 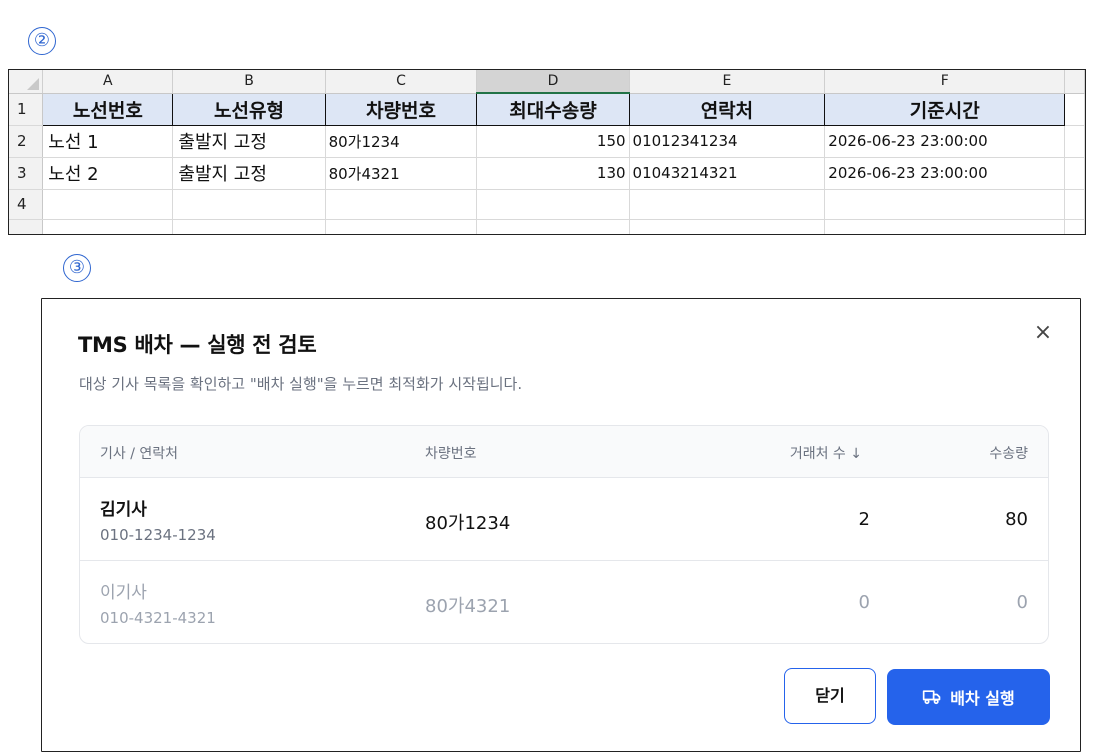 What do you see at coordinates (123, 593) in the screenshot?
I see `driver-name: 이기사` at bounding box center [123, 593].